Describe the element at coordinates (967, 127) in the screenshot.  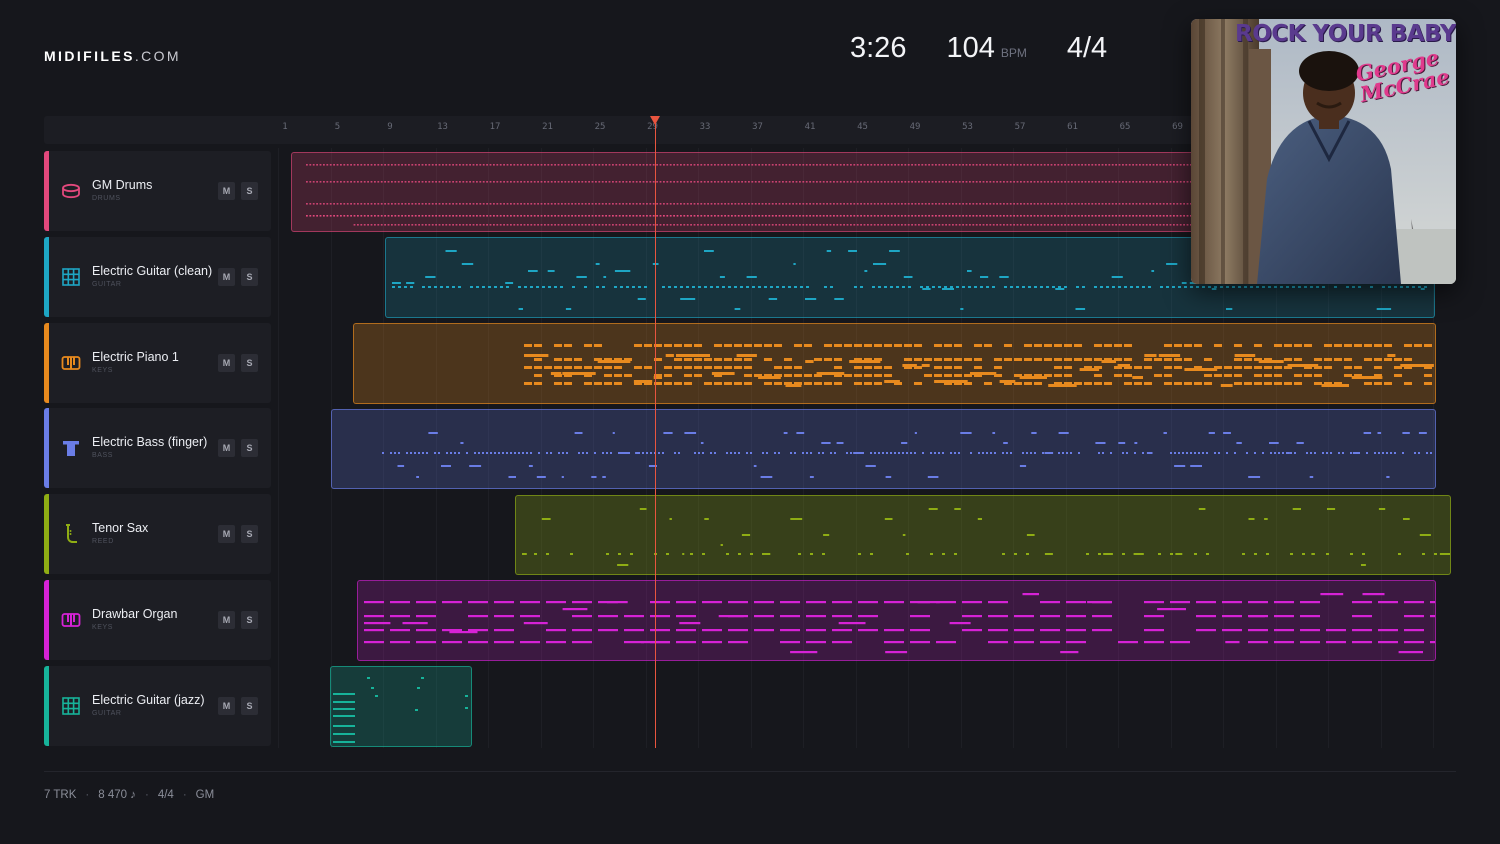
I see `ruler-bar-label: 53` at that location.